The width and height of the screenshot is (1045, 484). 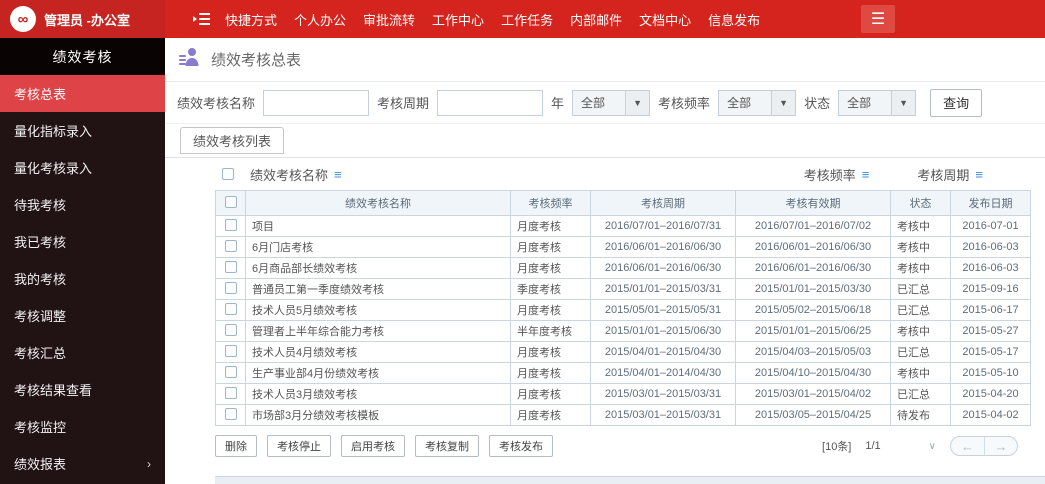 I want to click on frequency-select-arrow-icon: ▼, so click(x=783, y=102).